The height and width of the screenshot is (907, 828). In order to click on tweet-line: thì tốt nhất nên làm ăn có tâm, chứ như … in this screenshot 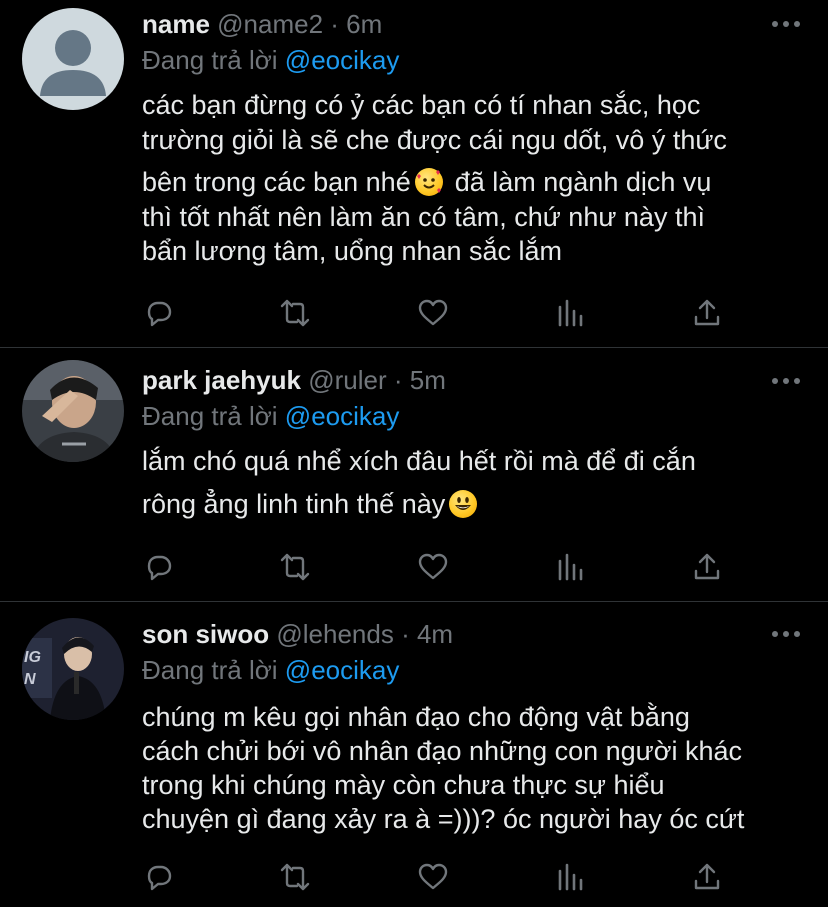, I will do `click(423, 216)`.